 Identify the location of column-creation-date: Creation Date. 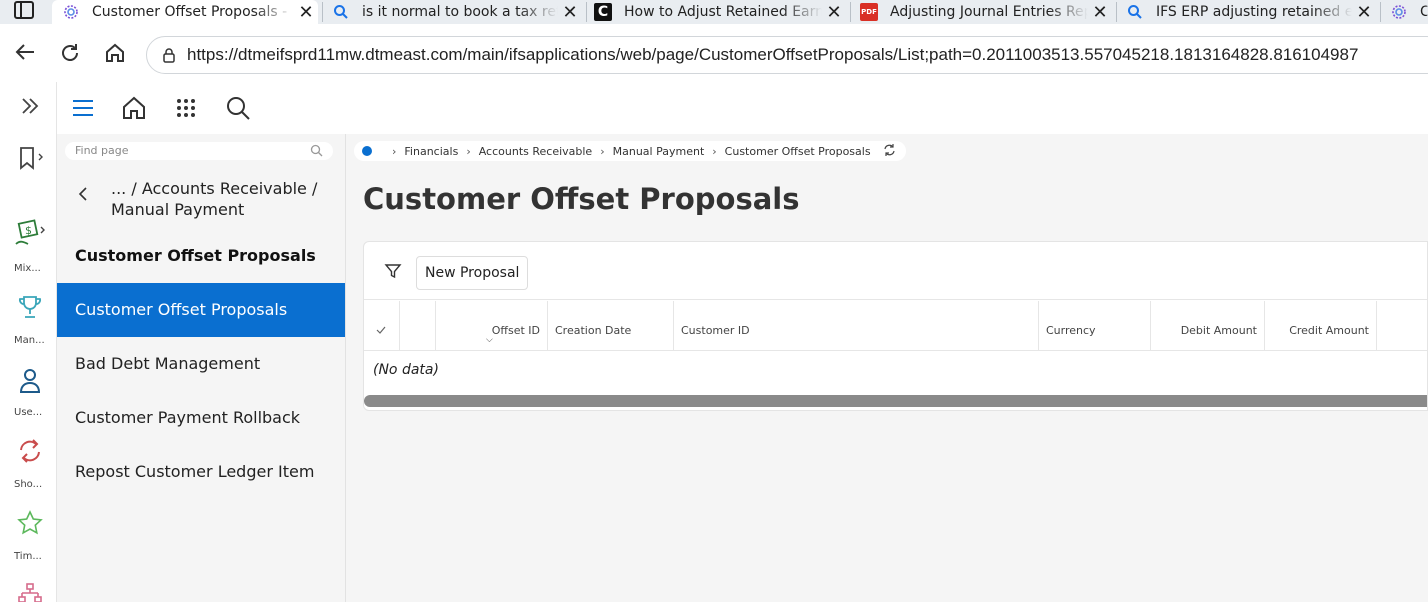
(611, 326).